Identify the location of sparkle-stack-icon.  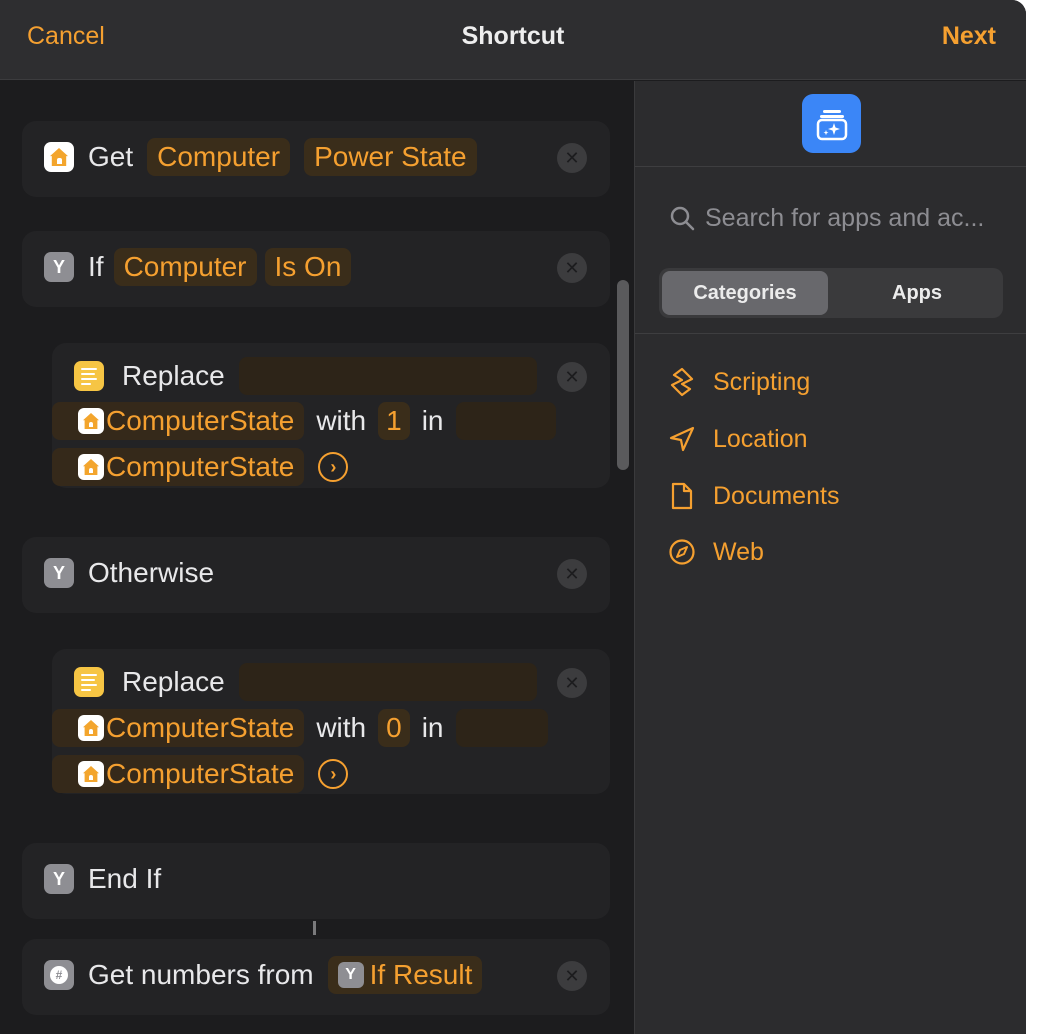
(831, 124).